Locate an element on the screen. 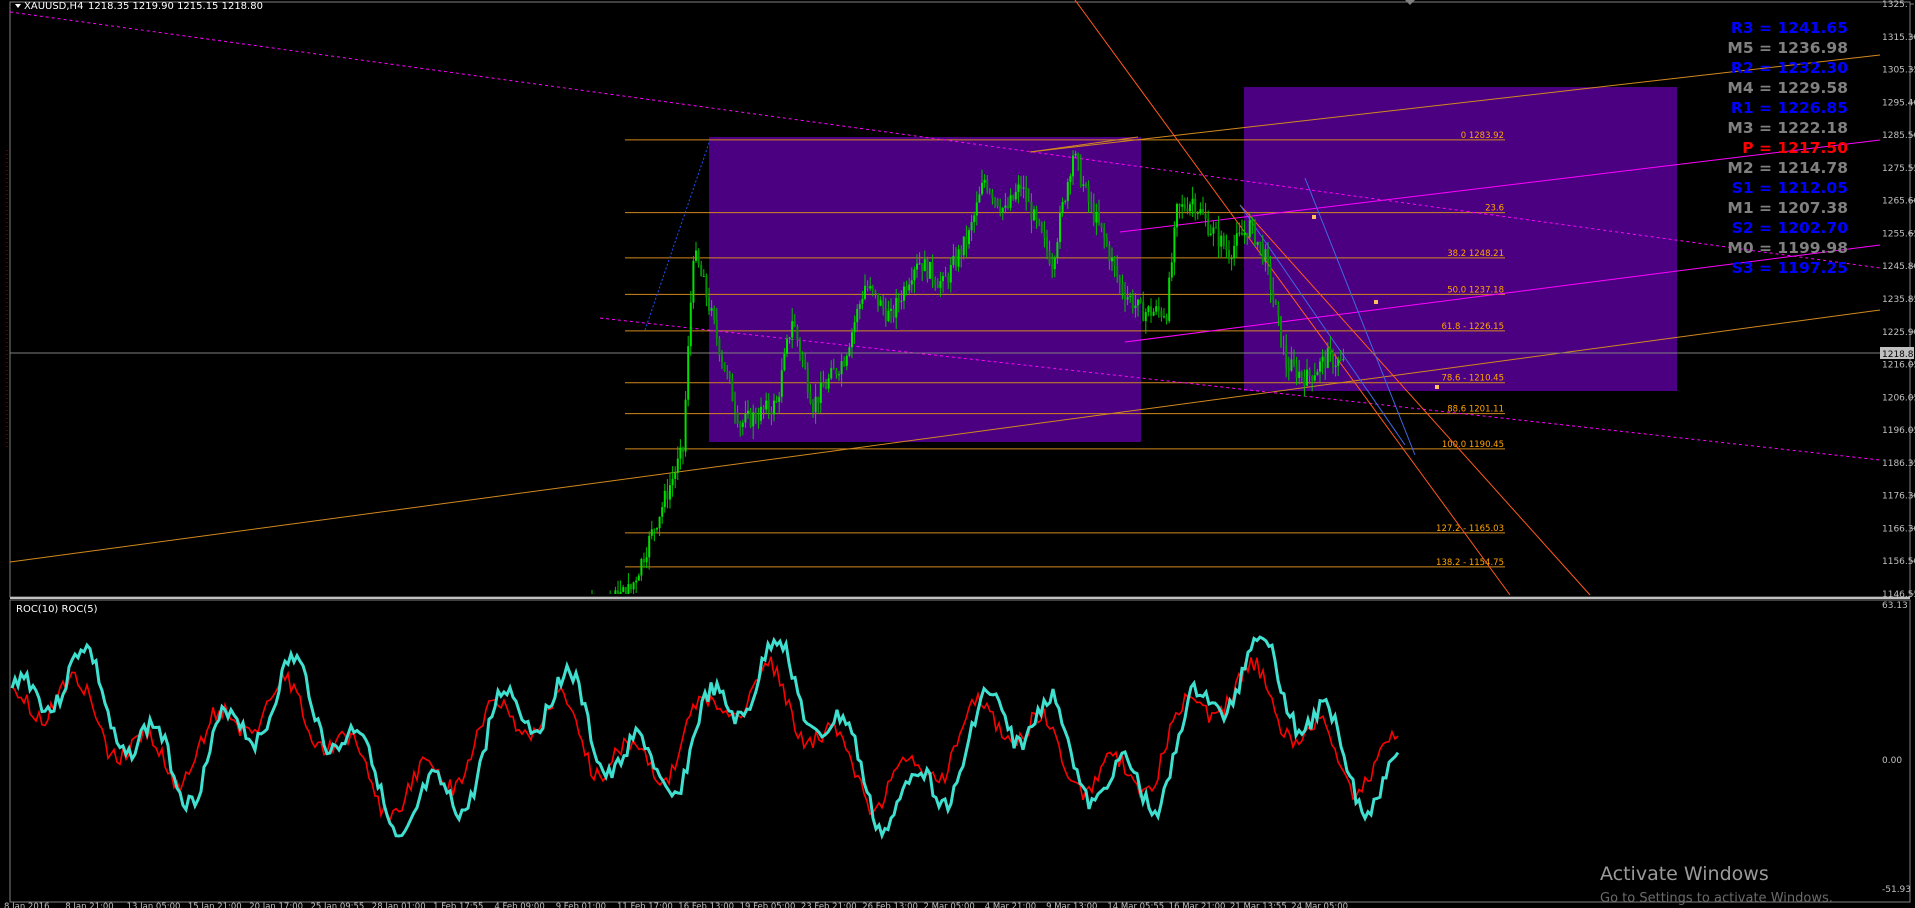  fib-label: 100.0 1190.45 is located at coordinates (1473, 445).